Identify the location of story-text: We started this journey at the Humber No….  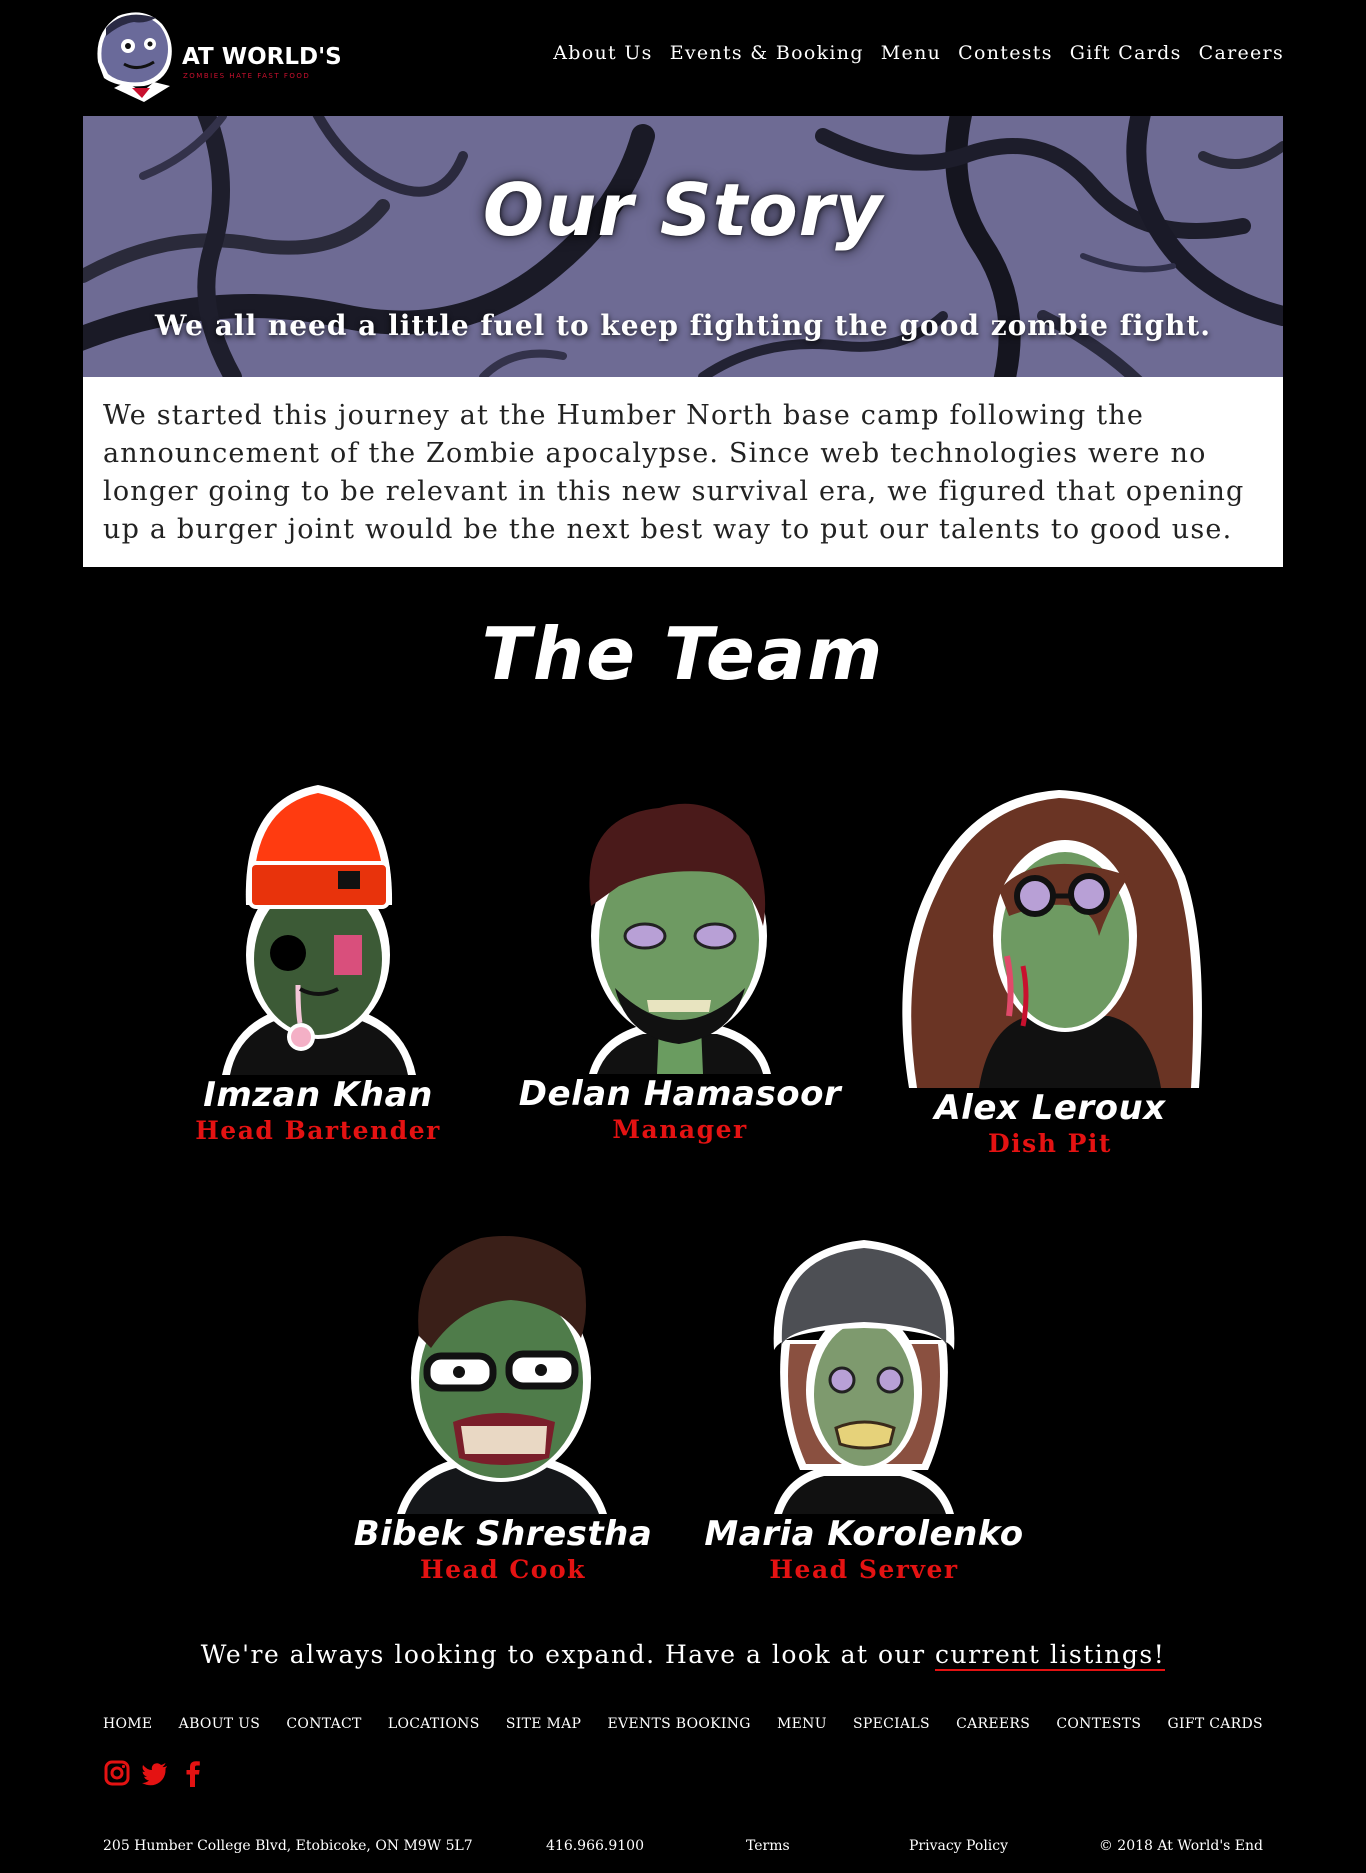
(683, 472).